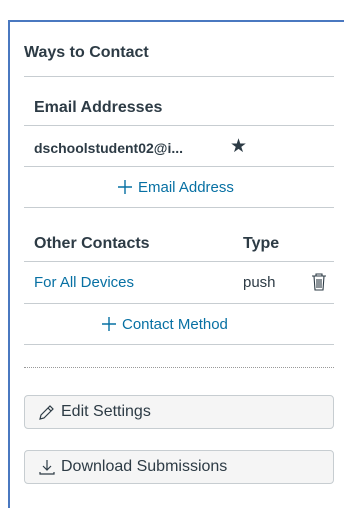 Image resolution: width=344 pixels, height=508 pixels. I want to click on edit-settings-label: Edit Settings, so click(106, 411).